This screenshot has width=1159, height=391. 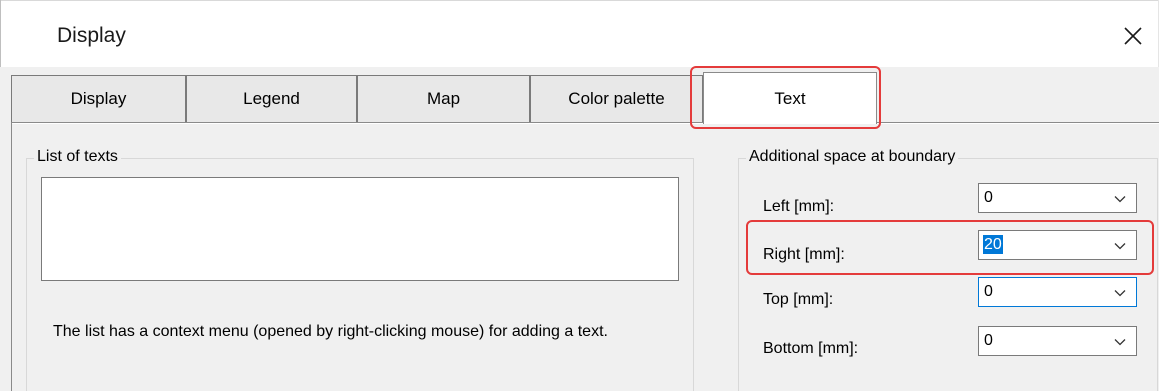 What do you see at coordinates (1133, 36) in the screenshot?
I see `close-icon` at bounding box center [1133, 36].